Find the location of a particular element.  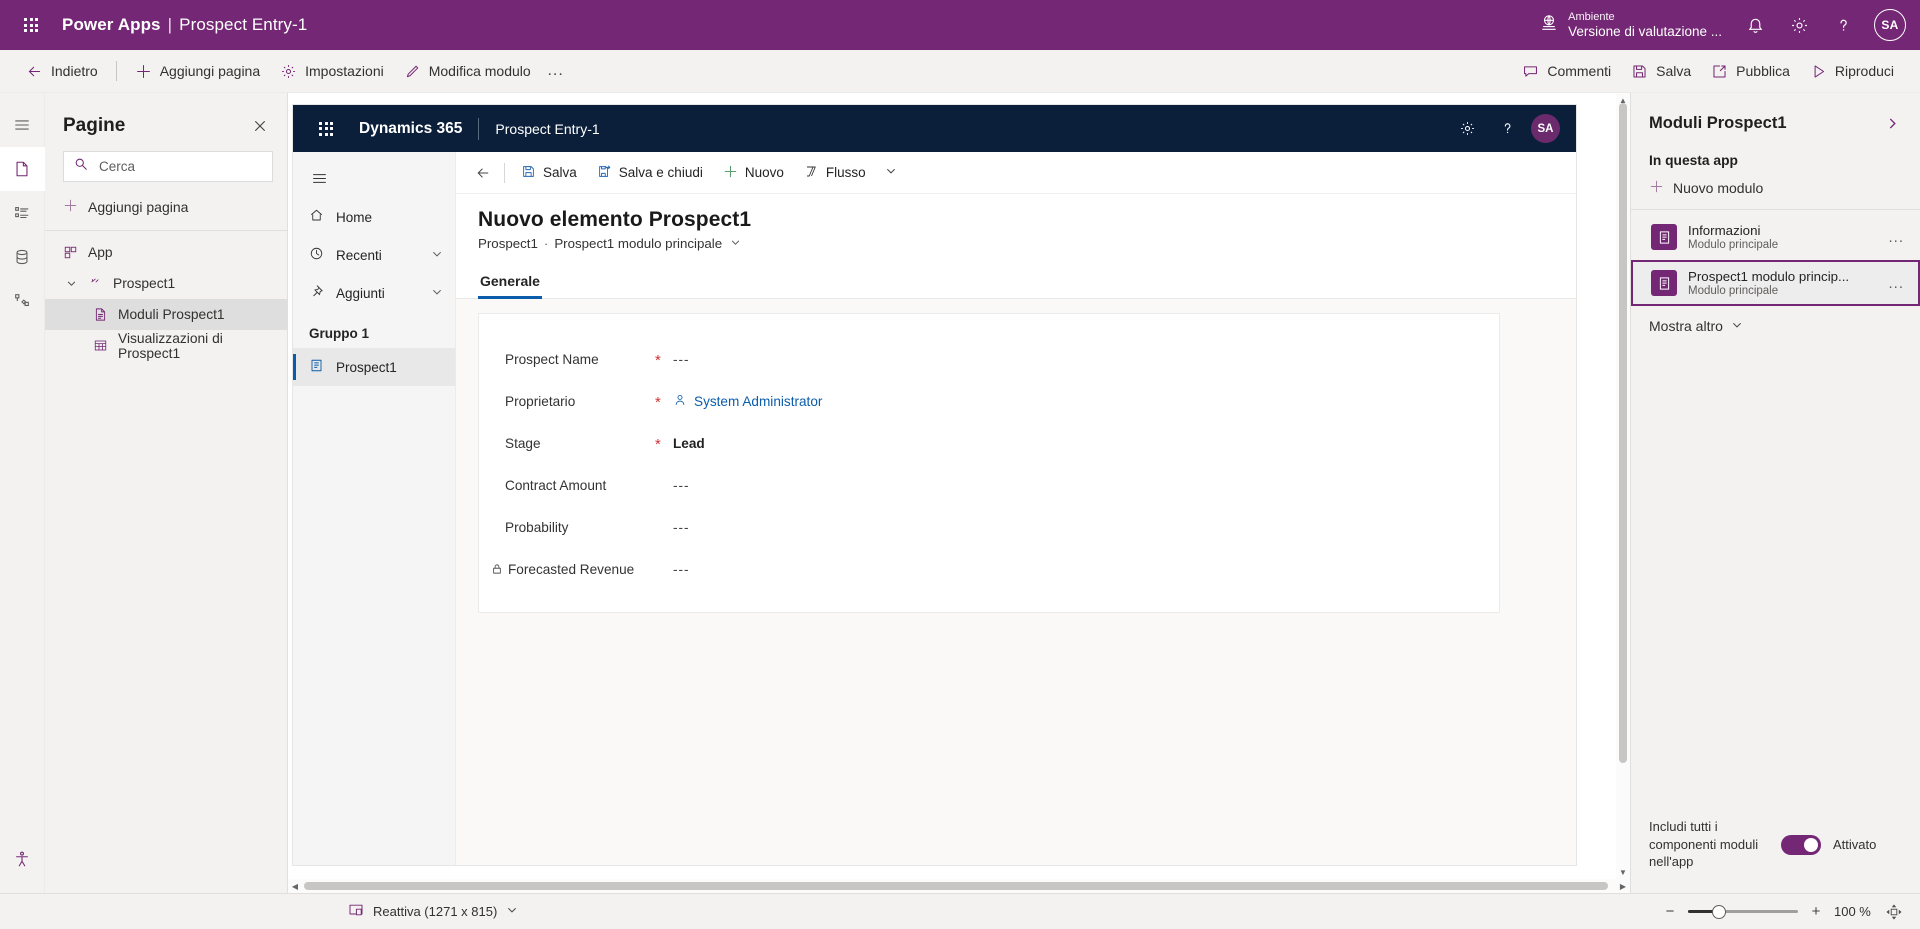

scroll-right-arrow-icon: ▶ is located at coordinates (1623, 886).